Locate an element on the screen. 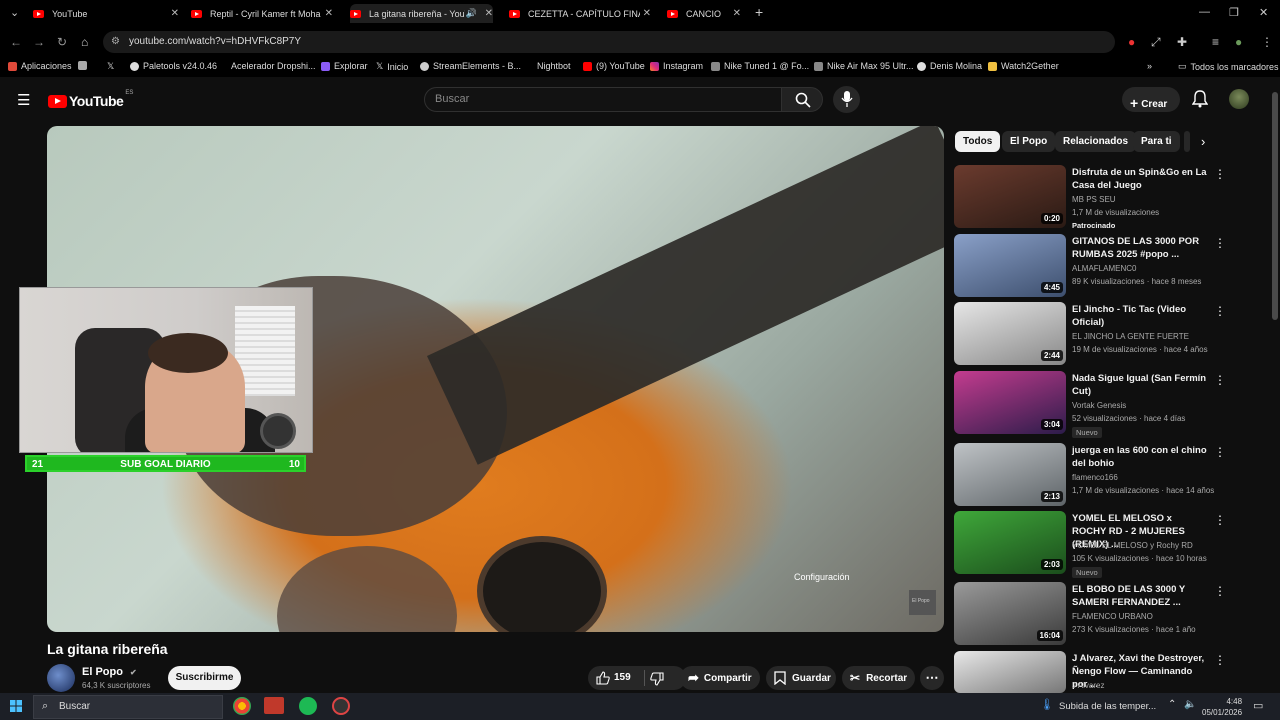 This screenshot has width=1280, height=720. bookmark-paletools: Paletools v24.0.46 is located at coordinates (173, 66).